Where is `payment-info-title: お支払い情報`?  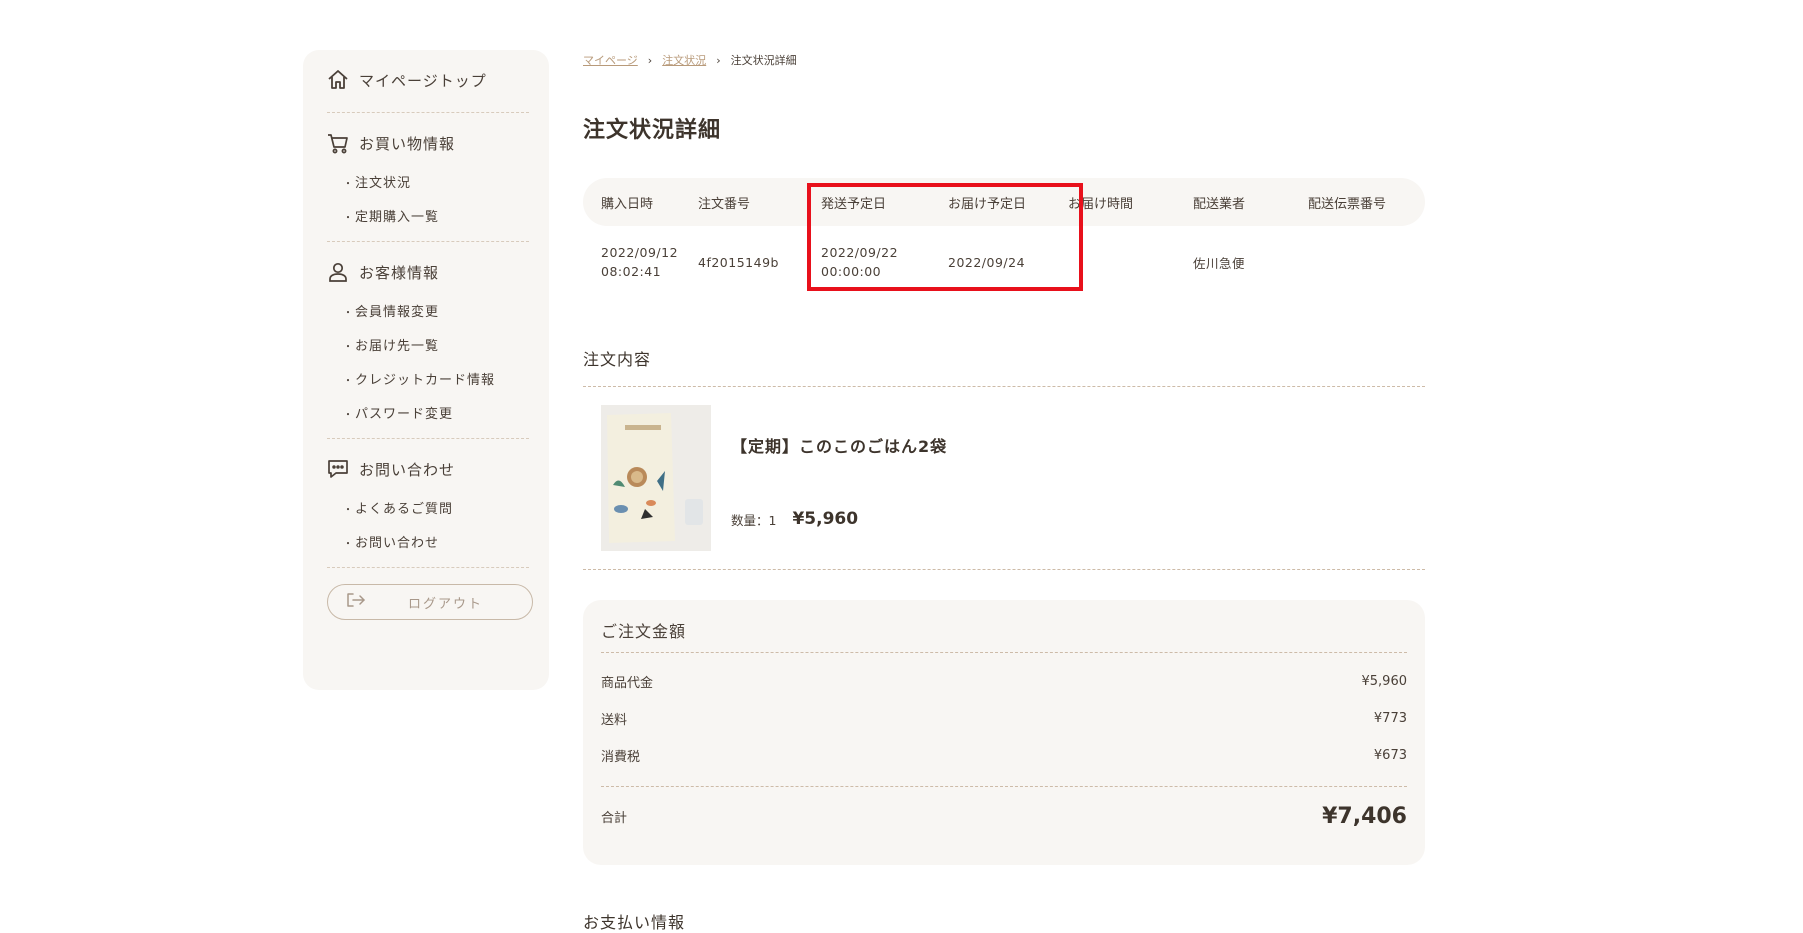
payment-info-title: お支払い情報 is located at coordinates (634, 922).